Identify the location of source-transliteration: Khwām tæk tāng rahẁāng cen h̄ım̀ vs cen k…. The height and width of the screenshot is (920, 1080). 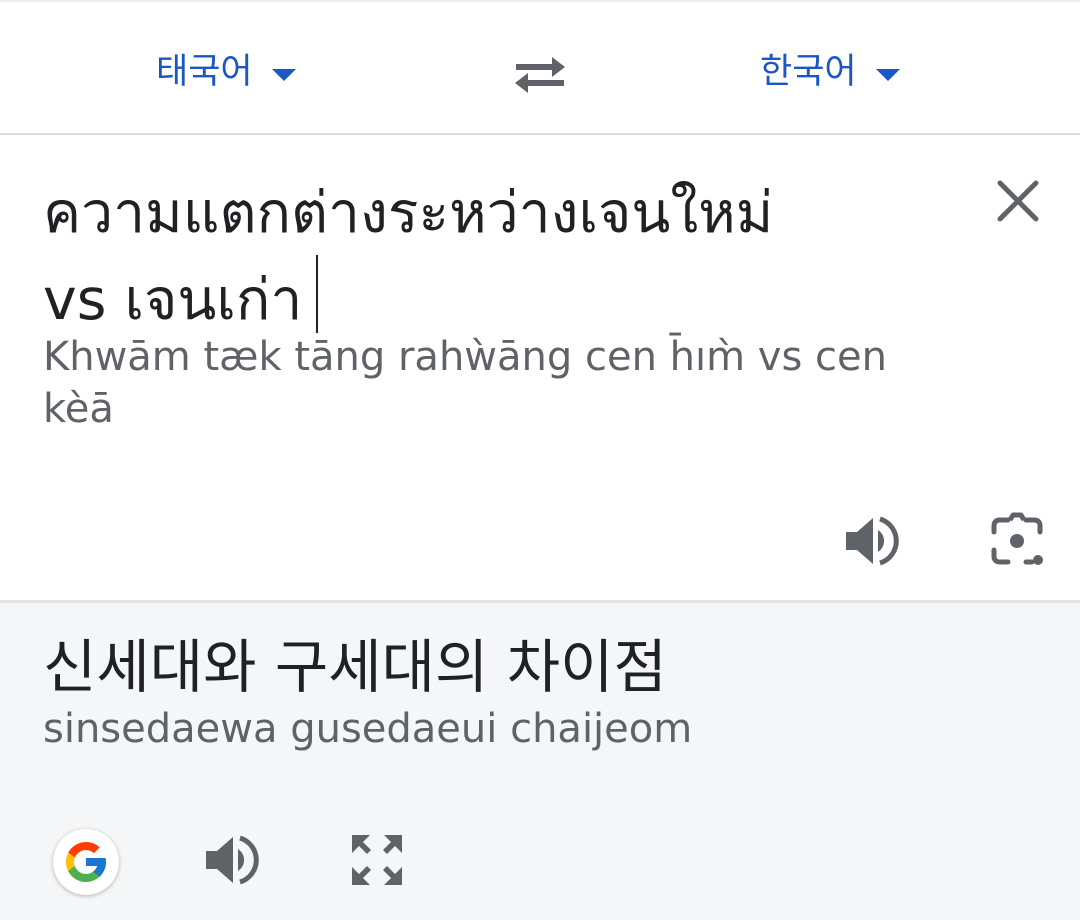
(483, 383).